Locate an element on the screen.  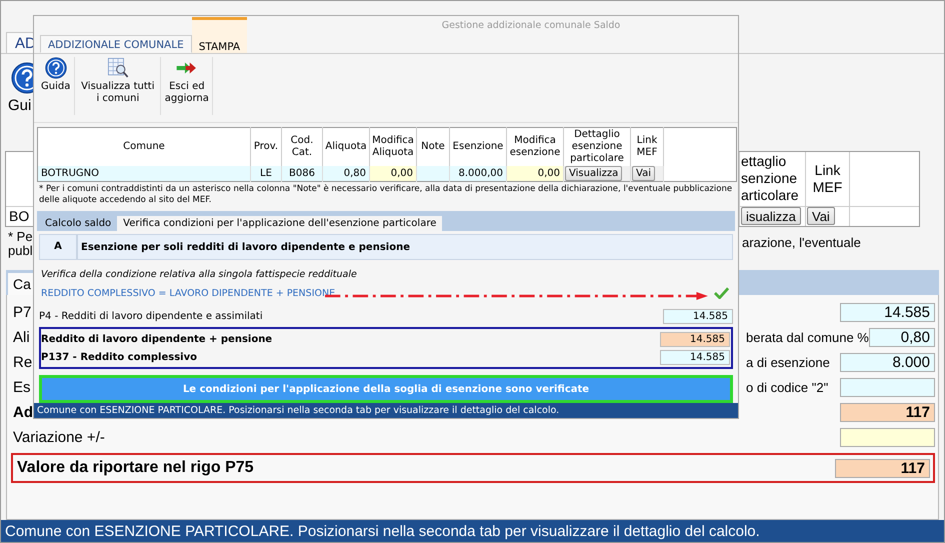
total-field: 117 is located at coordinates (882, 468).